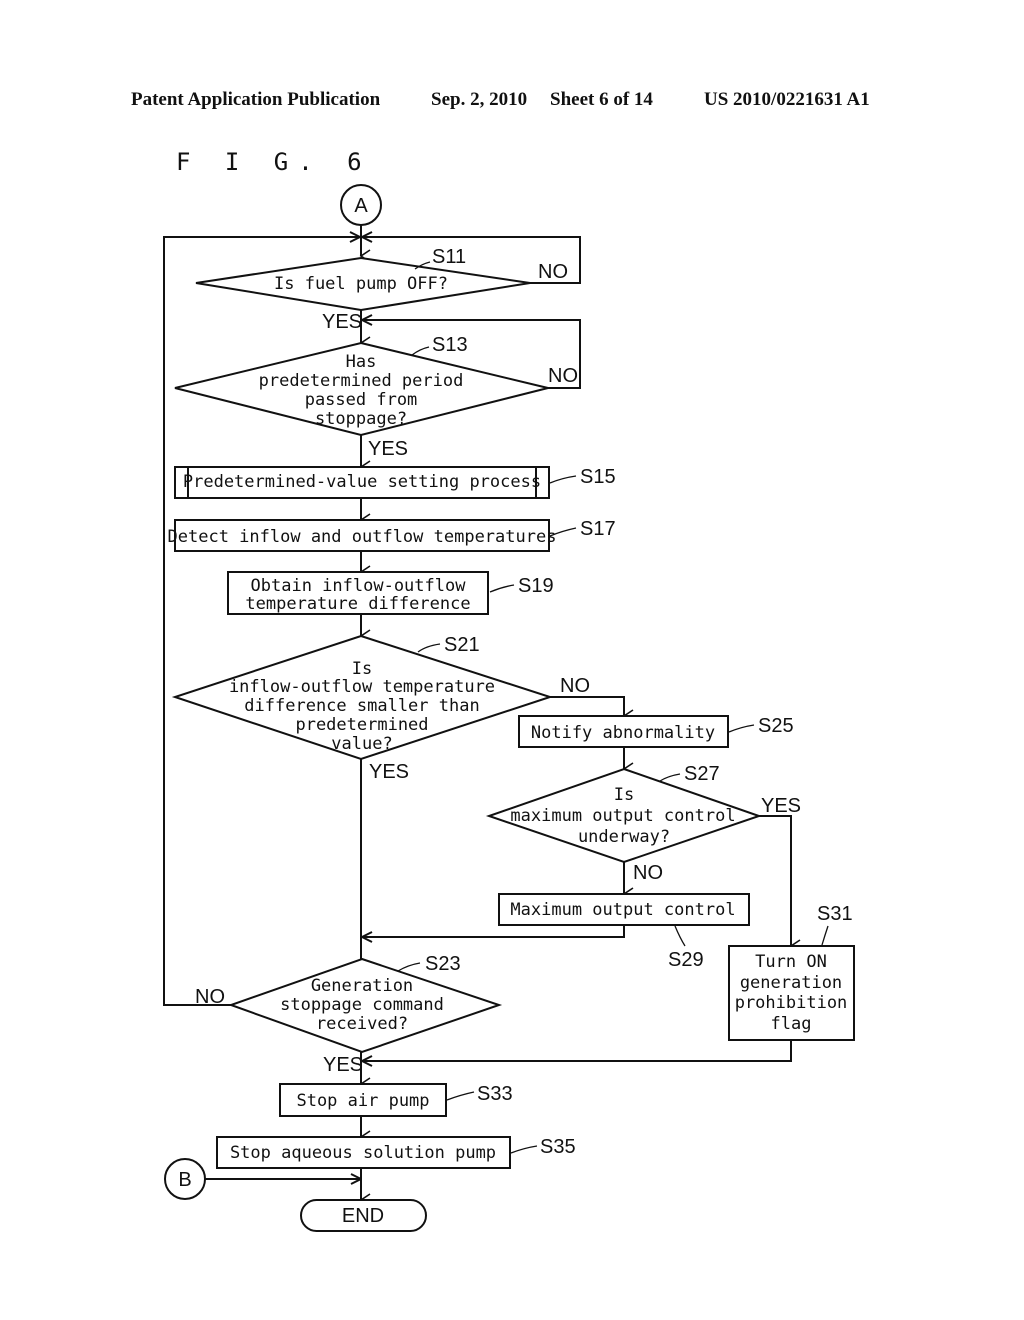 This screenshot has height=1320, width=1024. What do you see at coordinates (623, 733) in the screenshot?
I see `s25-text: Notify abnormality` at bounding box center [623, 733].